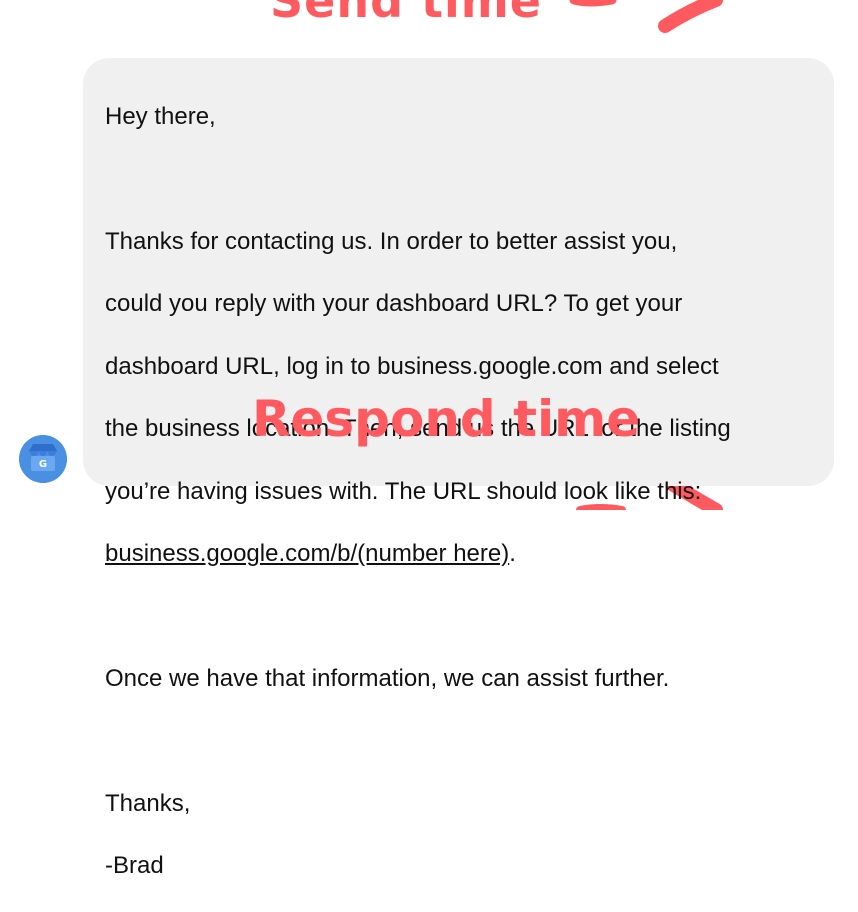 The height and width of the screenshot is (912, 858). Describe the element at coordinates (307, 553) in the screenshot. I see `dashboard-url-link: business.google.com/b/(number here)` at that location.